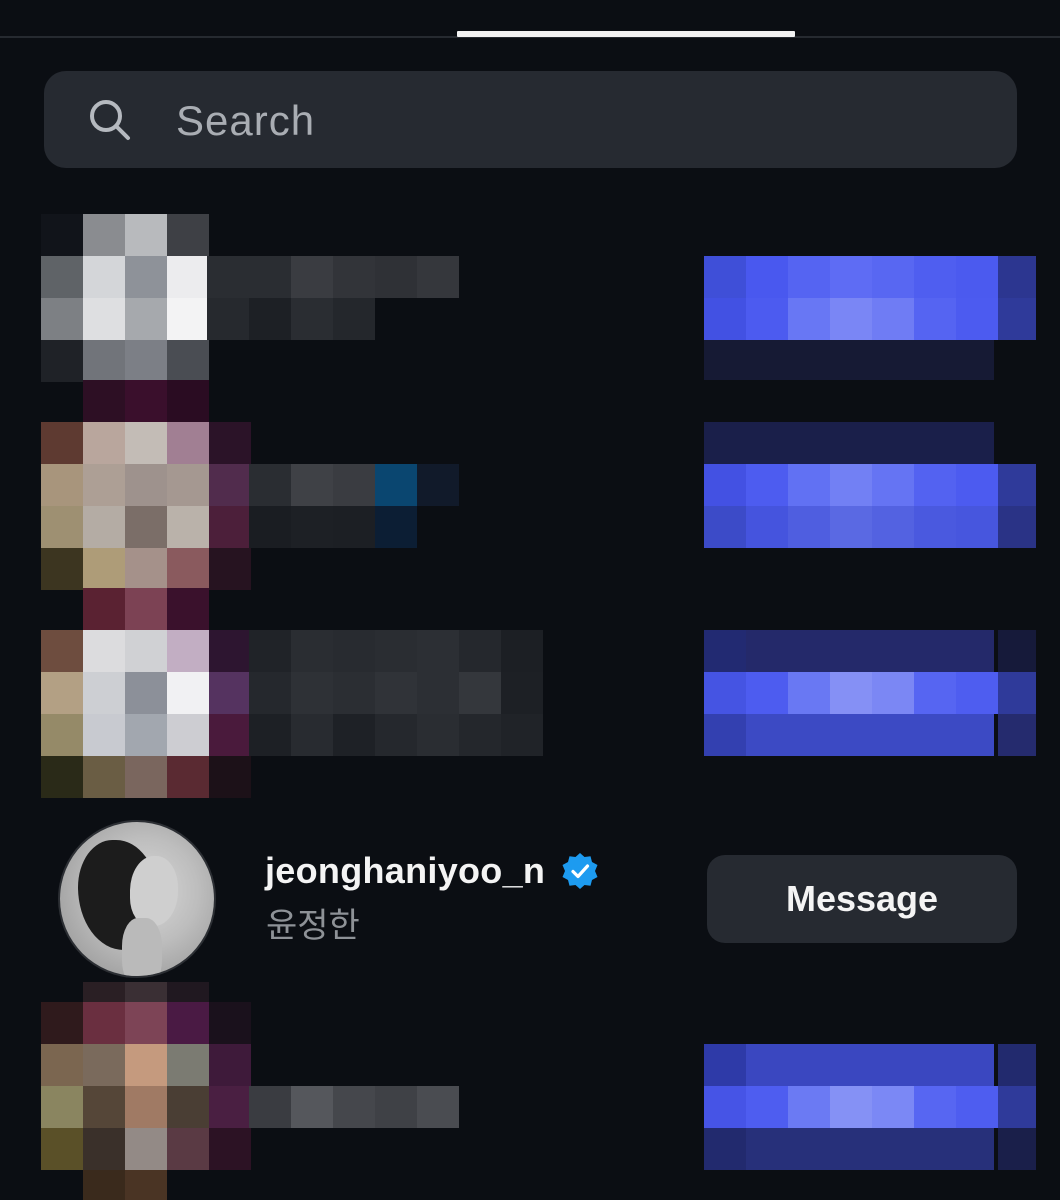 The image size is (1060, 1200). What do you see at coordinates (137, 899) in the screenshot?
I see `avatar` at bounding box center [137, 899].